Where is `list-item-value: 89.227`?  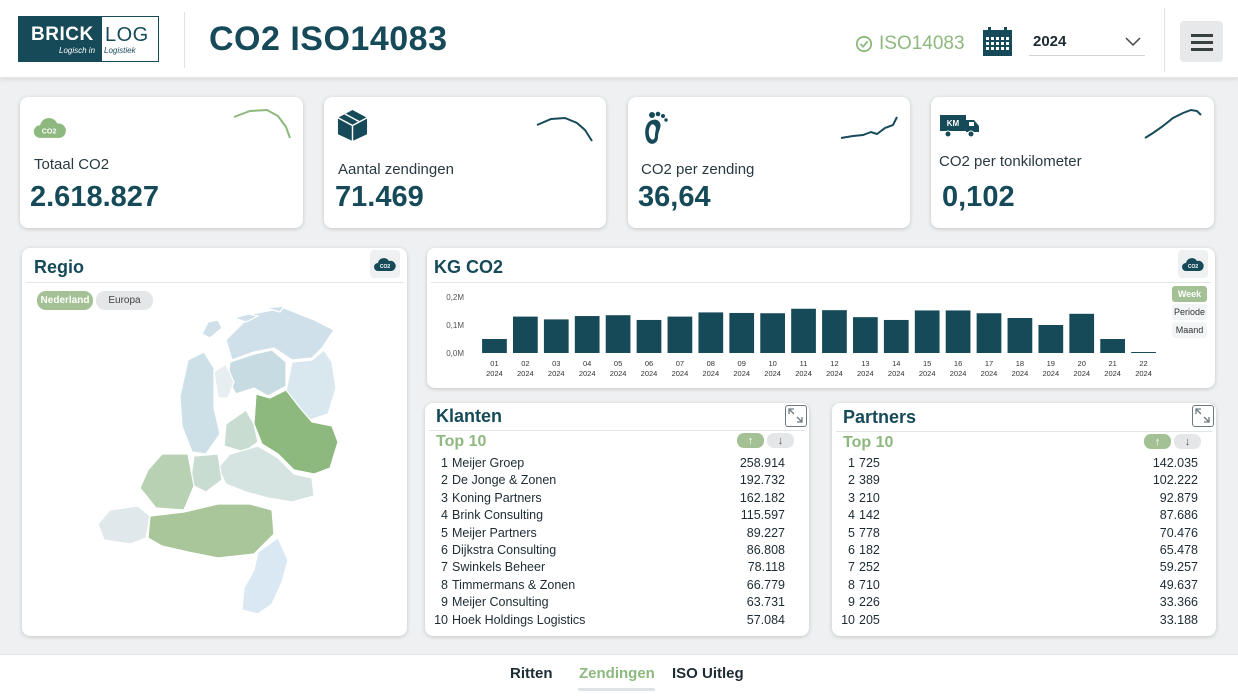
list-item-value: 89.227 is located at coordinates (765, 532).